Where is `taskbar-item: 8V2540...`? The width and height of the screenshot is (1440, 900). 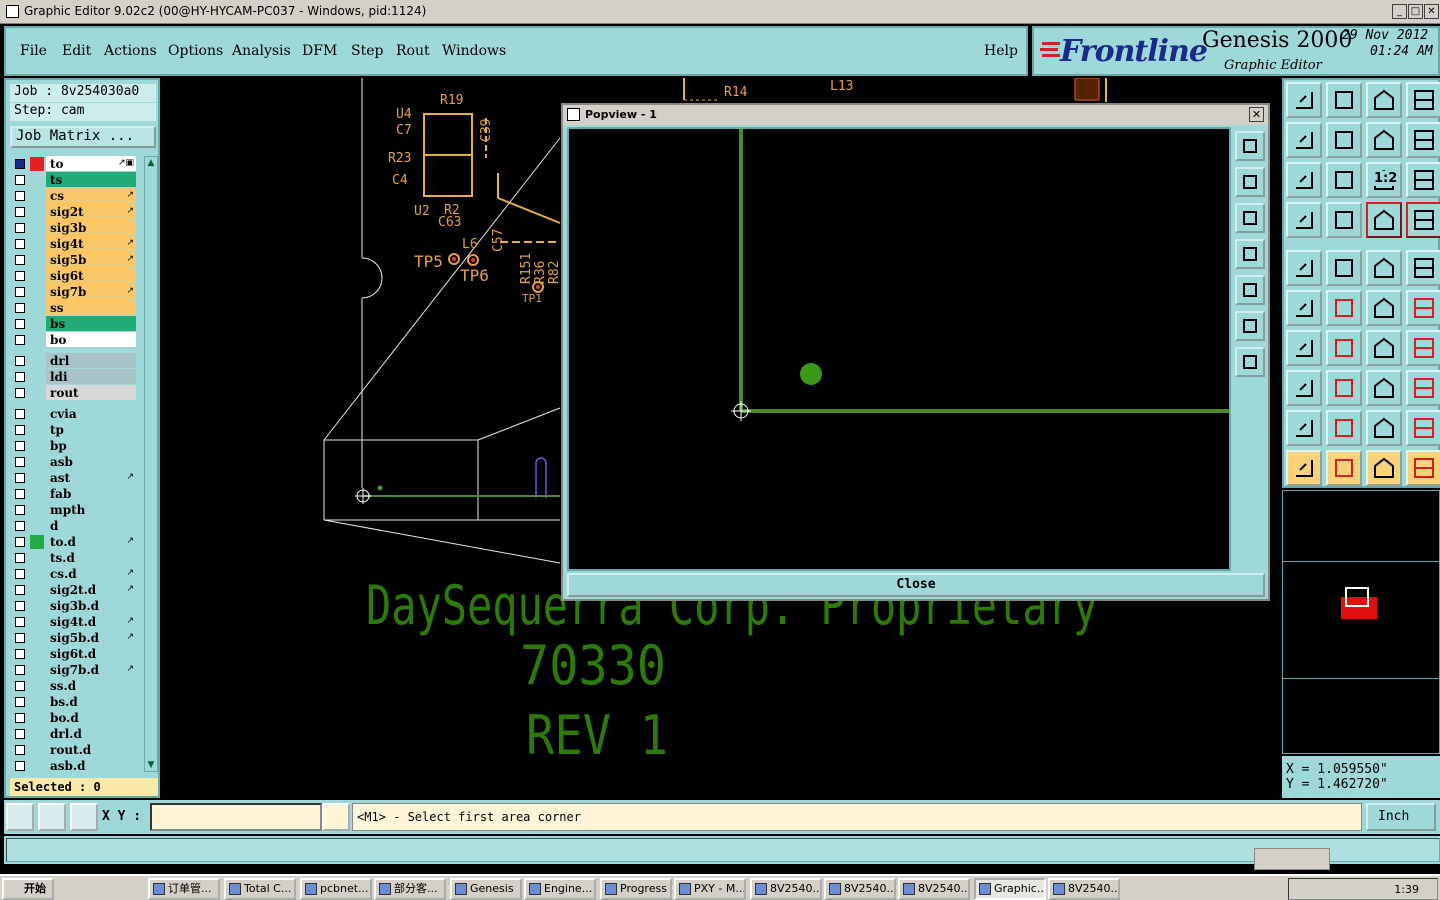 taskbar-item: 8V2540... is located at coordinates (860, 889).